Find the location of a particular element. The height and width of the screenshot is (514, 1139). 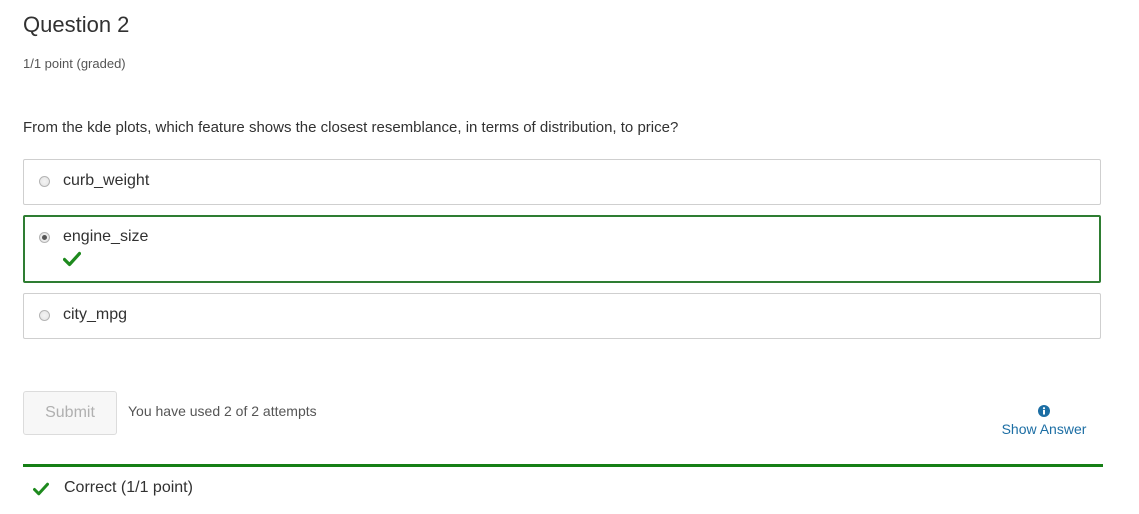

choice-curb-weight: curb_weight is located at coordinates (562, 182).